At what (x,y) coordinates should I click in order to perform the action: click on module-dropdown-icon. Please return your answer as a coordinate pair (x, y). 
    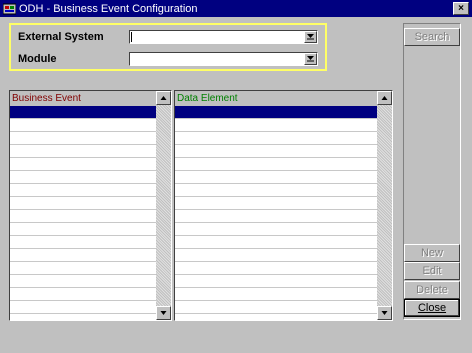
    Looking at the image, I should click on (310, 59).